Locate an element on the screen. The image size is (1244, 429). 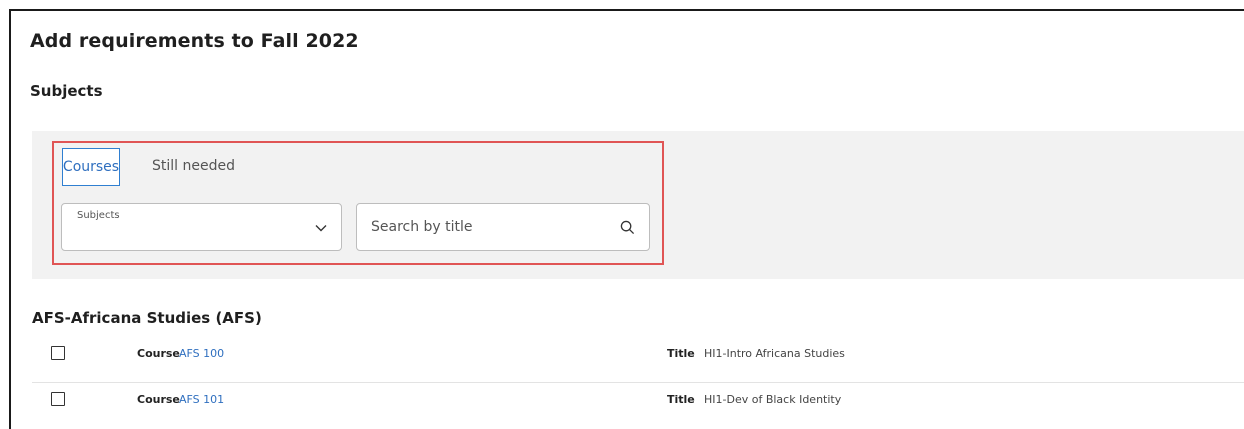
page-title: Add requirements to Fall 2022 is located at coordinates (194, 41).